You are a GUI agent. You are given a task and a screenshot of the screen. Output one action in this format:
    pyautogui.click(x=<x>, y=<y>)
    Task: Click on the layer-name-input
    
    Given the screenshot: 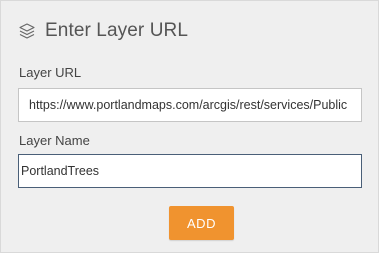 What is the action you would take?
    pyautogui.click(x=190, y=171)
    